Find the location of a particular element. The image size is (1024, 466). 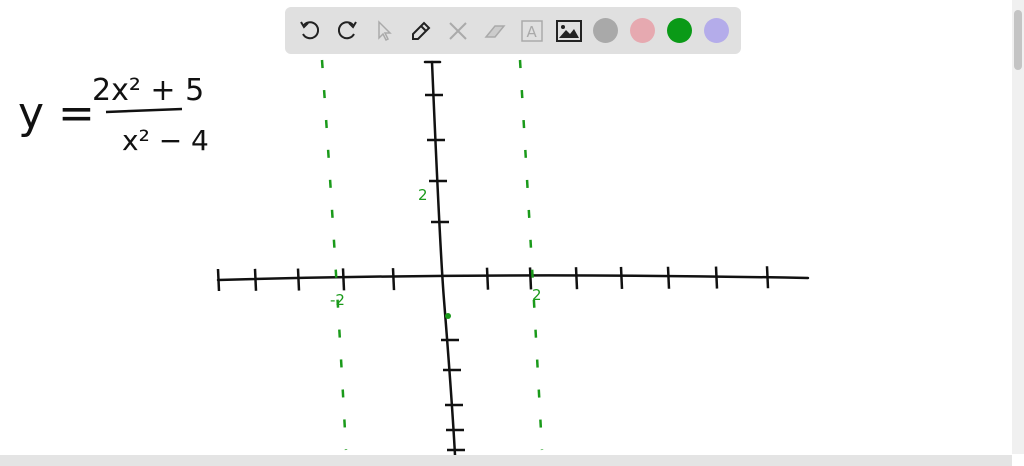

tools-icon is located at coordinates (457, 30).